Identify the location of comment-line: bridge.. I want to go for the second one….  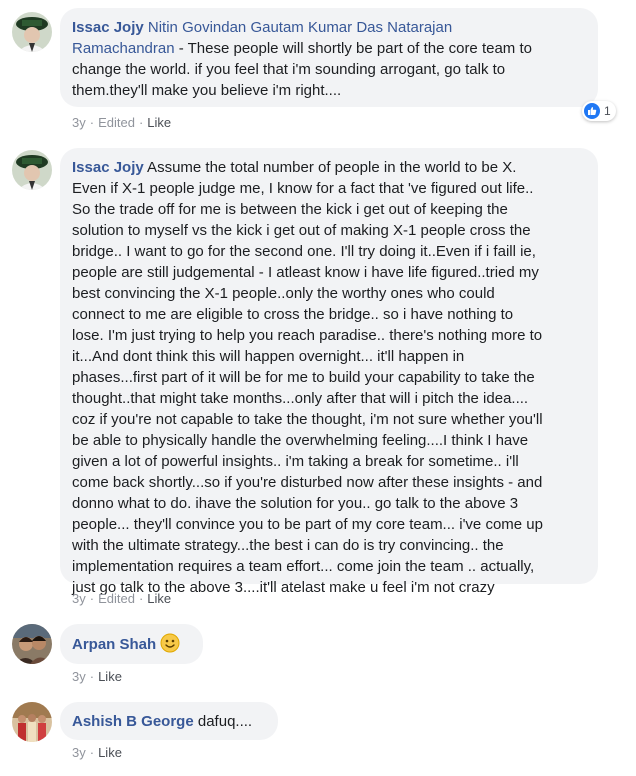
(304, 251).